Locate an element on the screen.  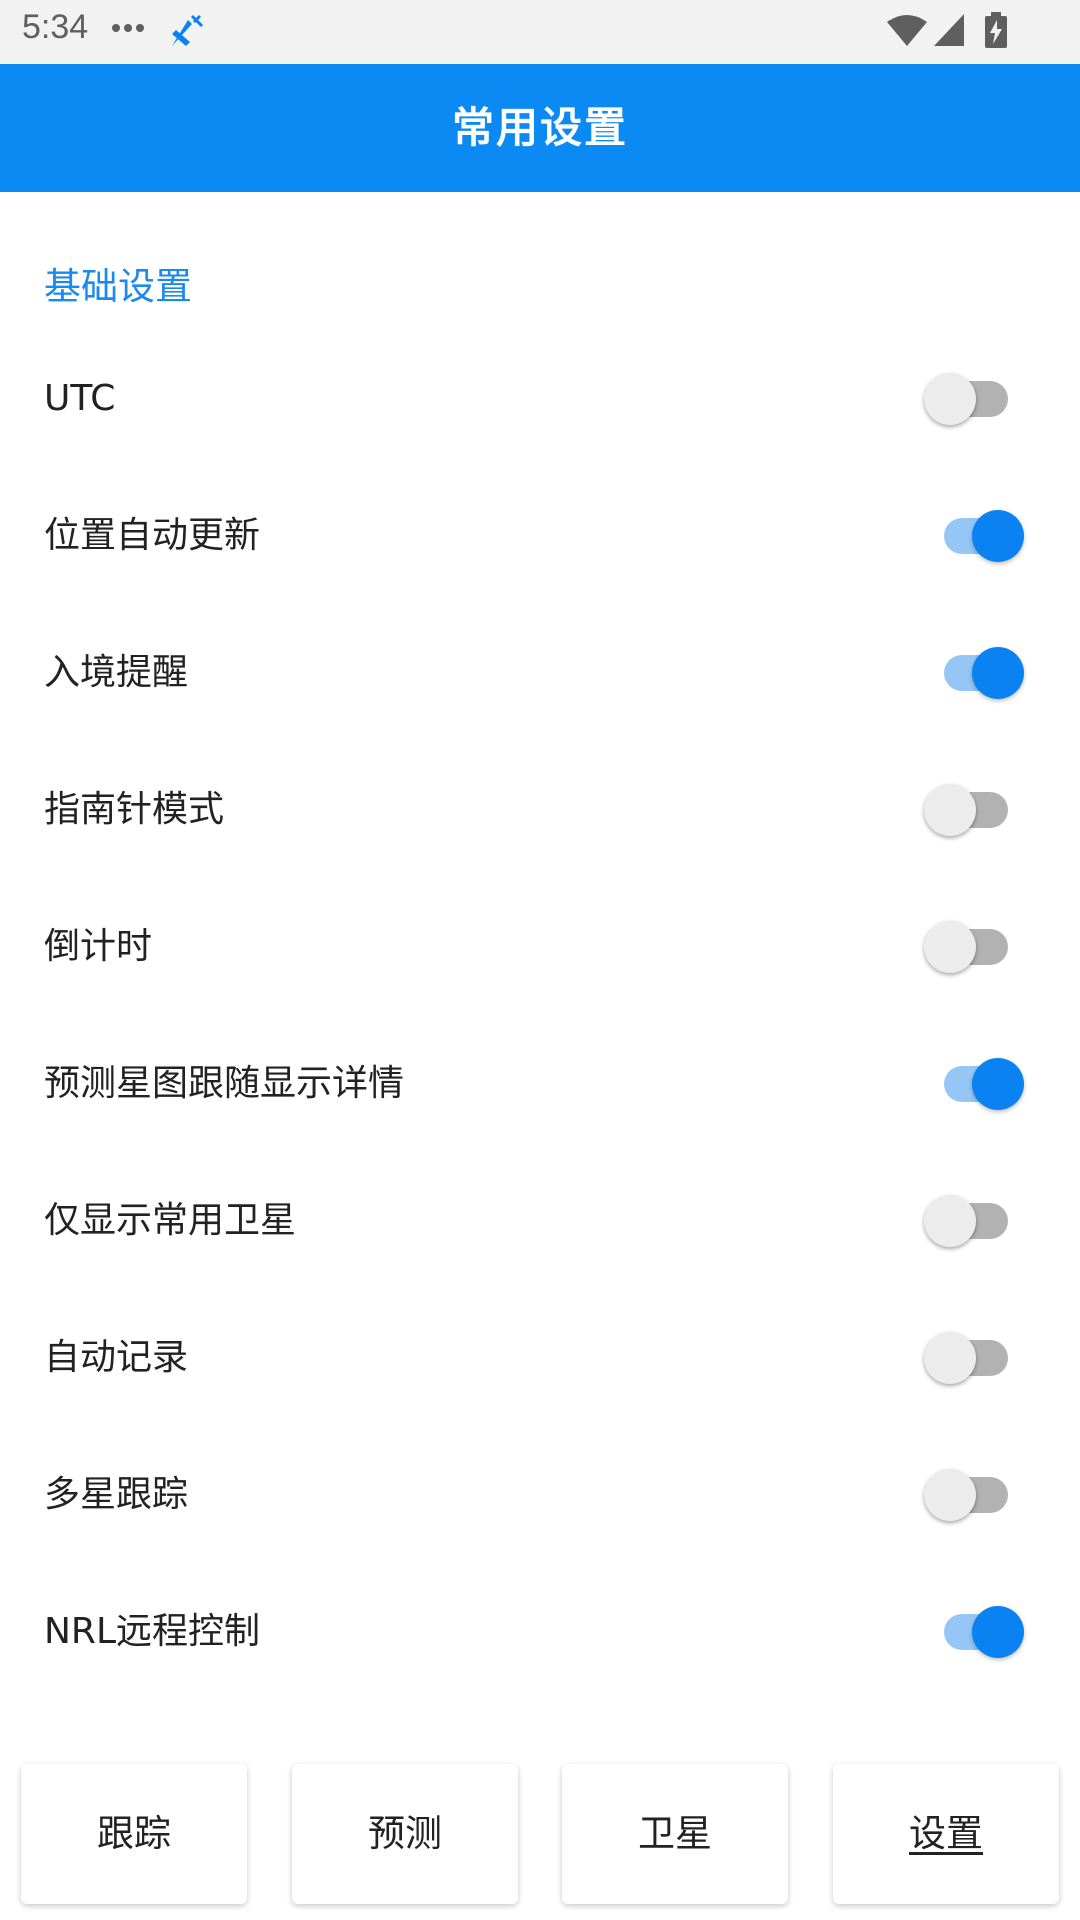
setting-label: 仅显示常用卫星 is located at coordinates (170, 1220).